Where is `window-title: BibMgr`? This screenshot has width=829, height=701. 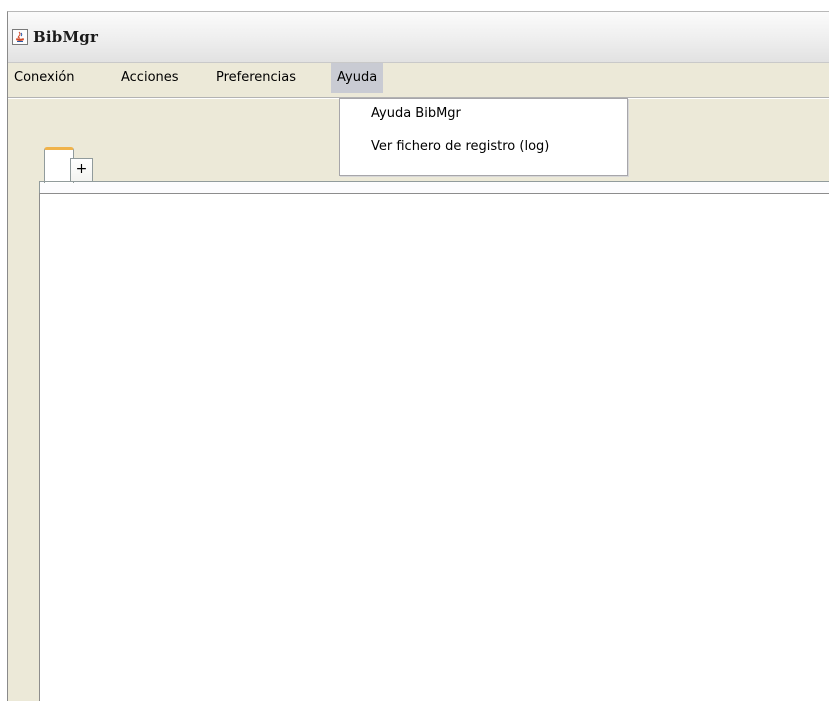
window-title: BibMgr is located at coordinates (66, 37).